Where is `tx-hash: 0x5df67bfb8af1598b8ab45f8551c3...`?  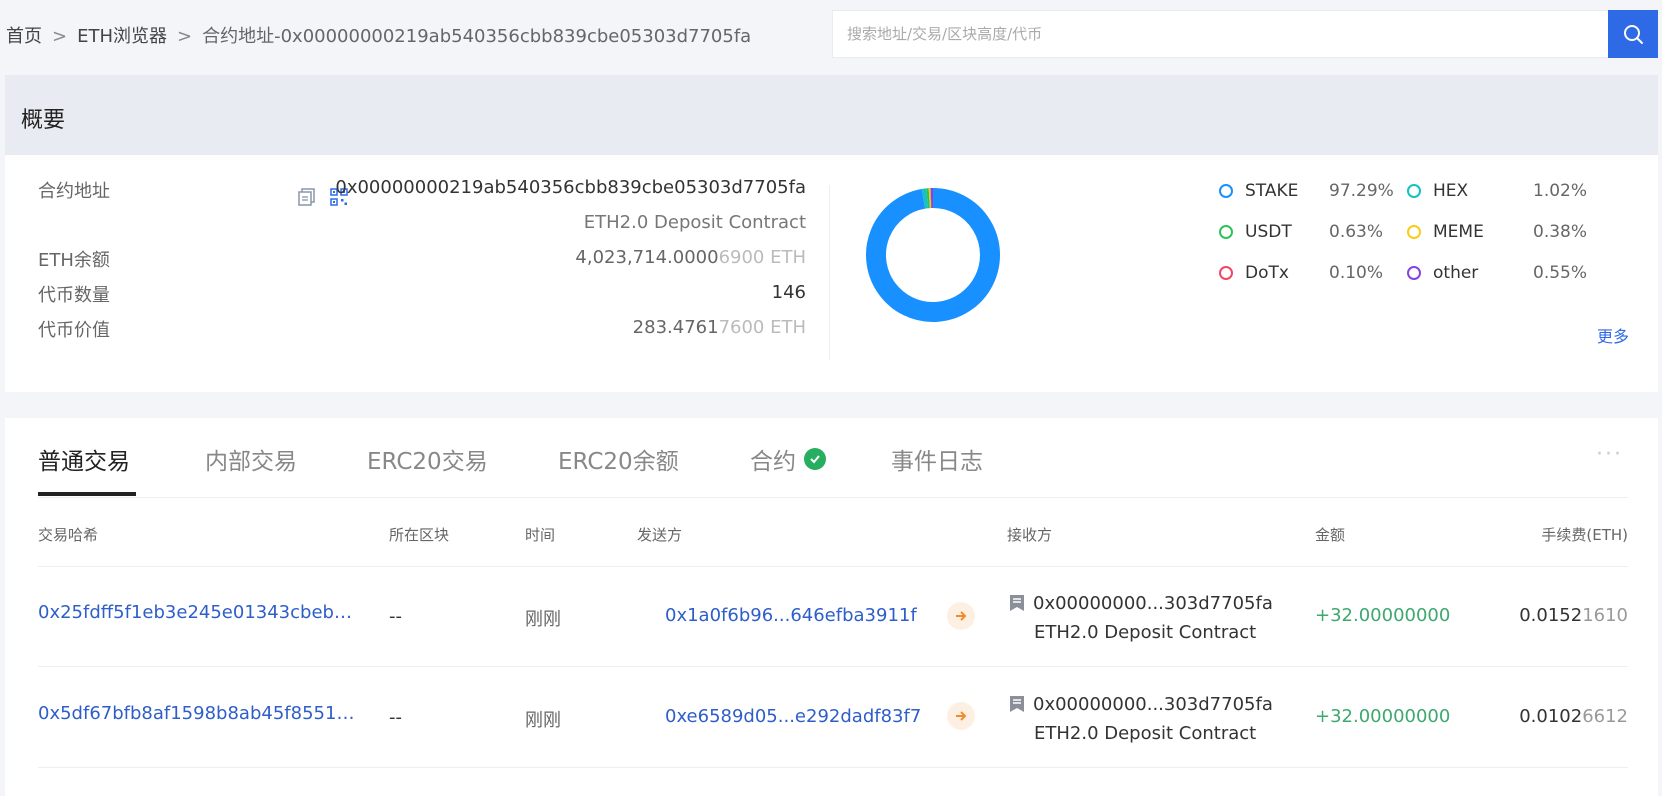 tx-hash: 0x5df67bfb8af1598b8ab45f8551c3... is located at coordinates (197, 713).